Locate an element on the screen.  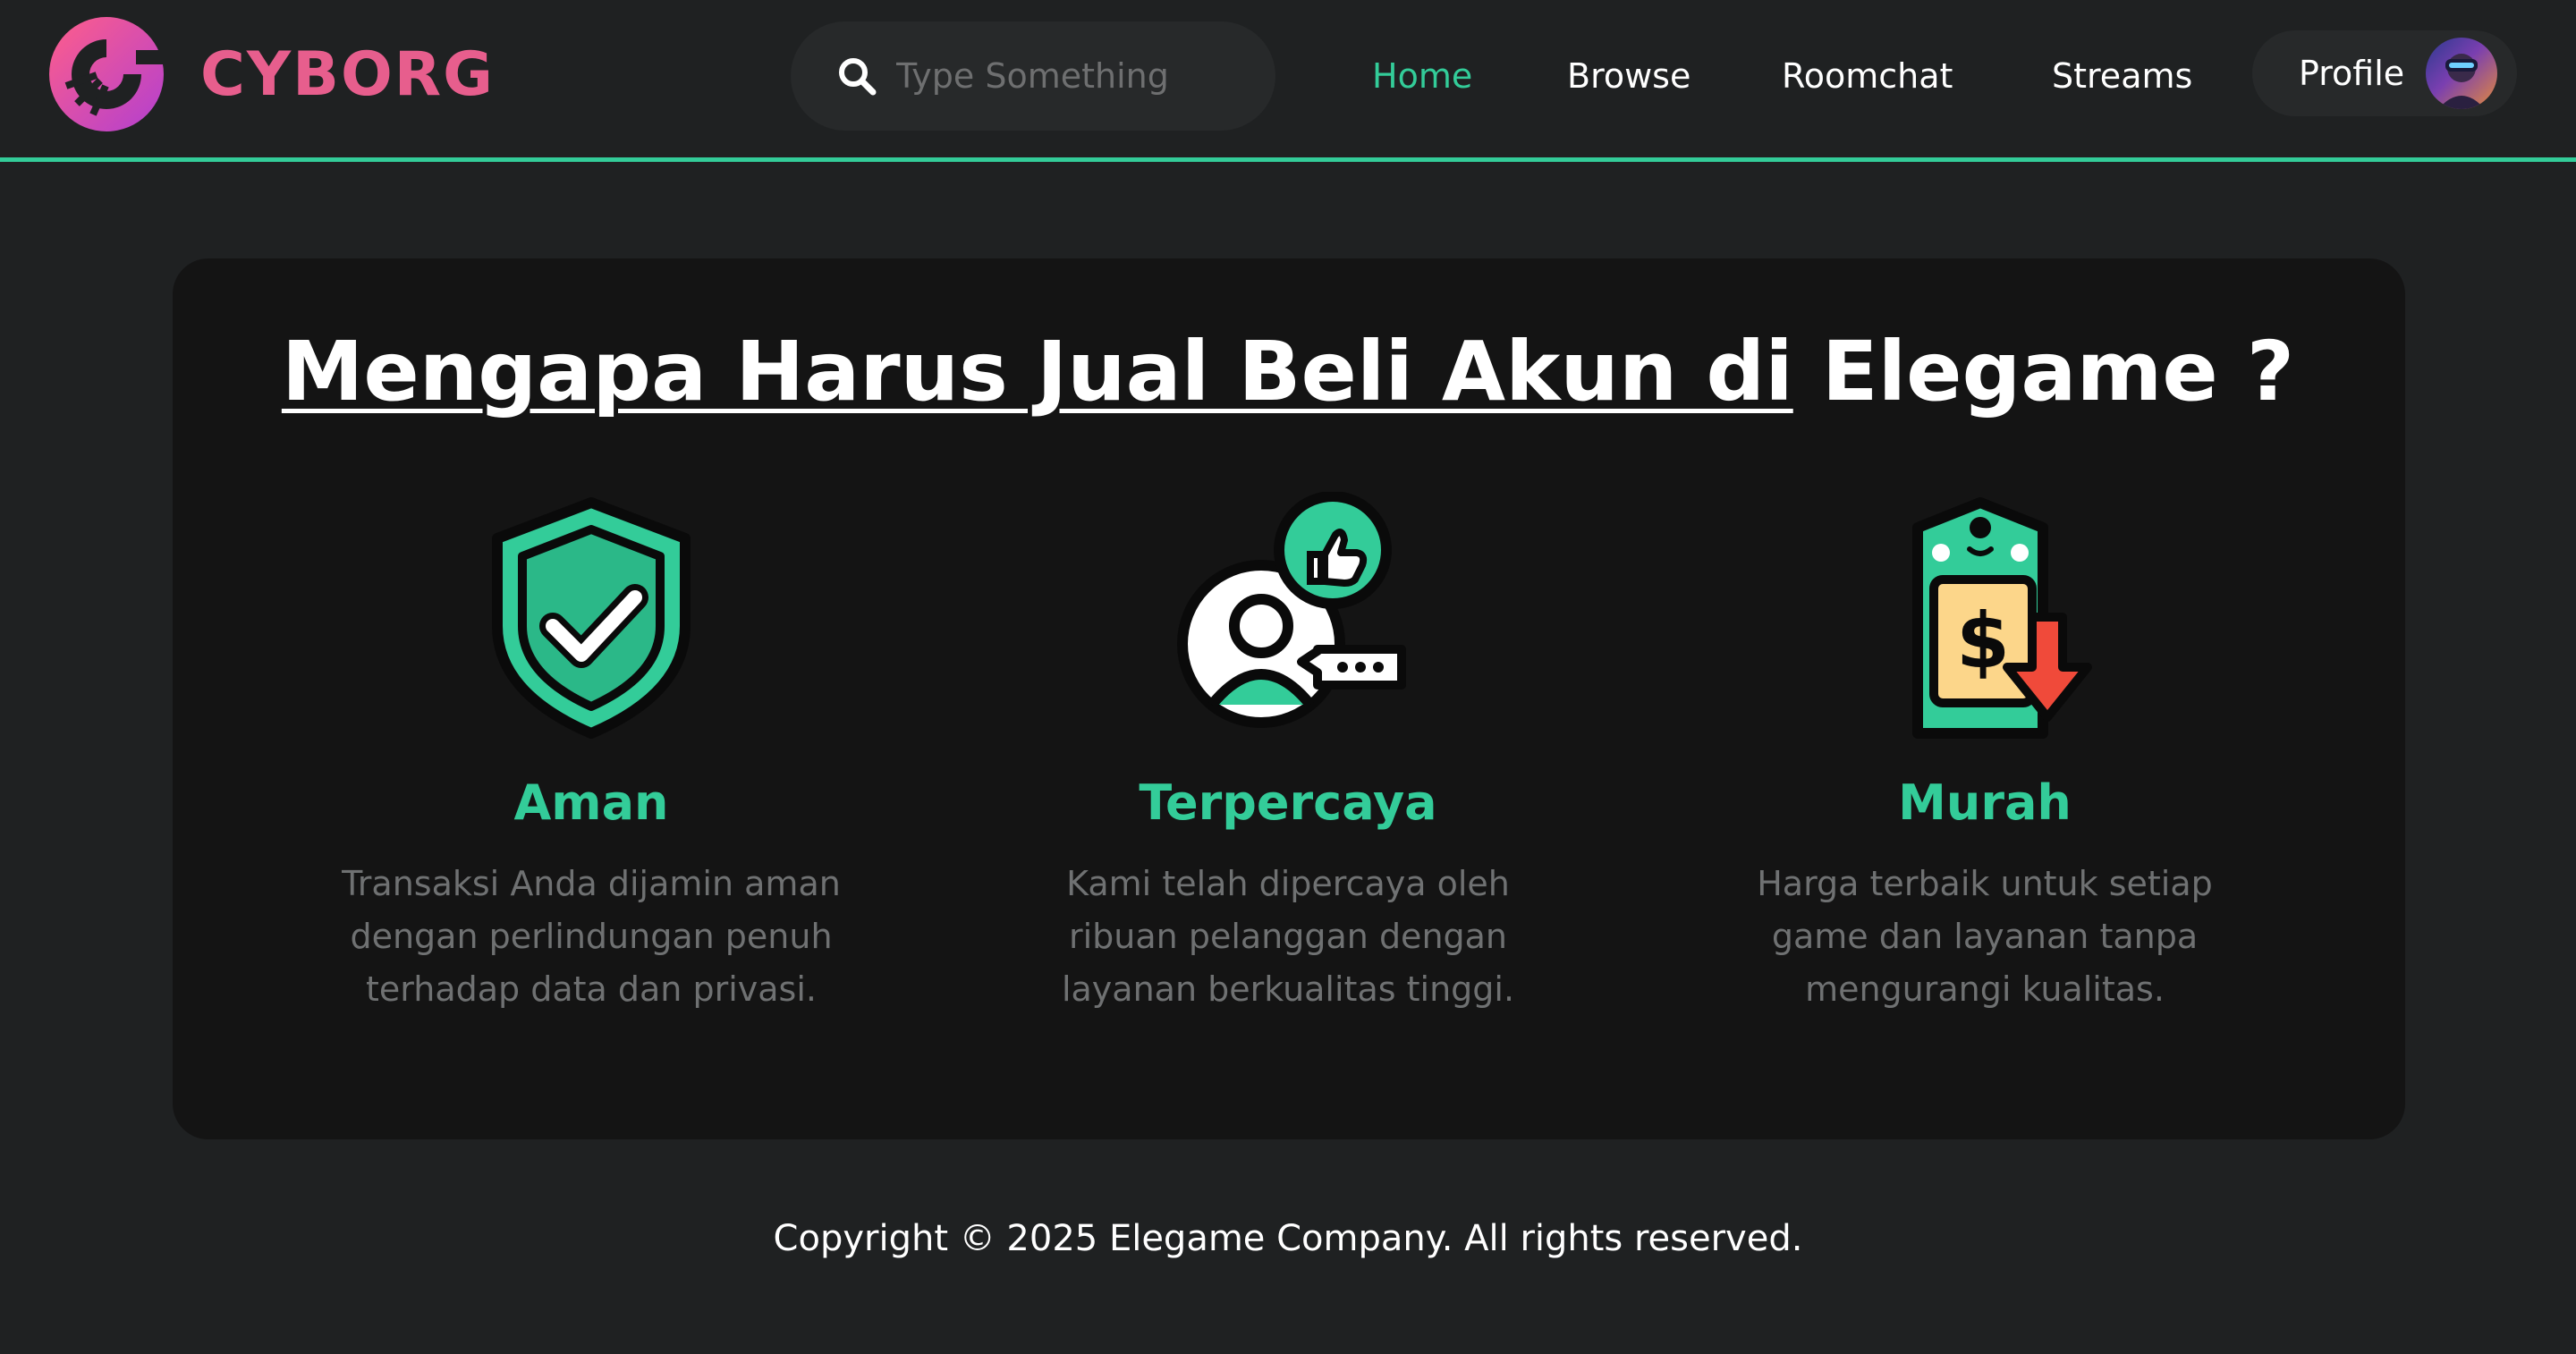
shield-check-icon is located at coordinates (591, 618).